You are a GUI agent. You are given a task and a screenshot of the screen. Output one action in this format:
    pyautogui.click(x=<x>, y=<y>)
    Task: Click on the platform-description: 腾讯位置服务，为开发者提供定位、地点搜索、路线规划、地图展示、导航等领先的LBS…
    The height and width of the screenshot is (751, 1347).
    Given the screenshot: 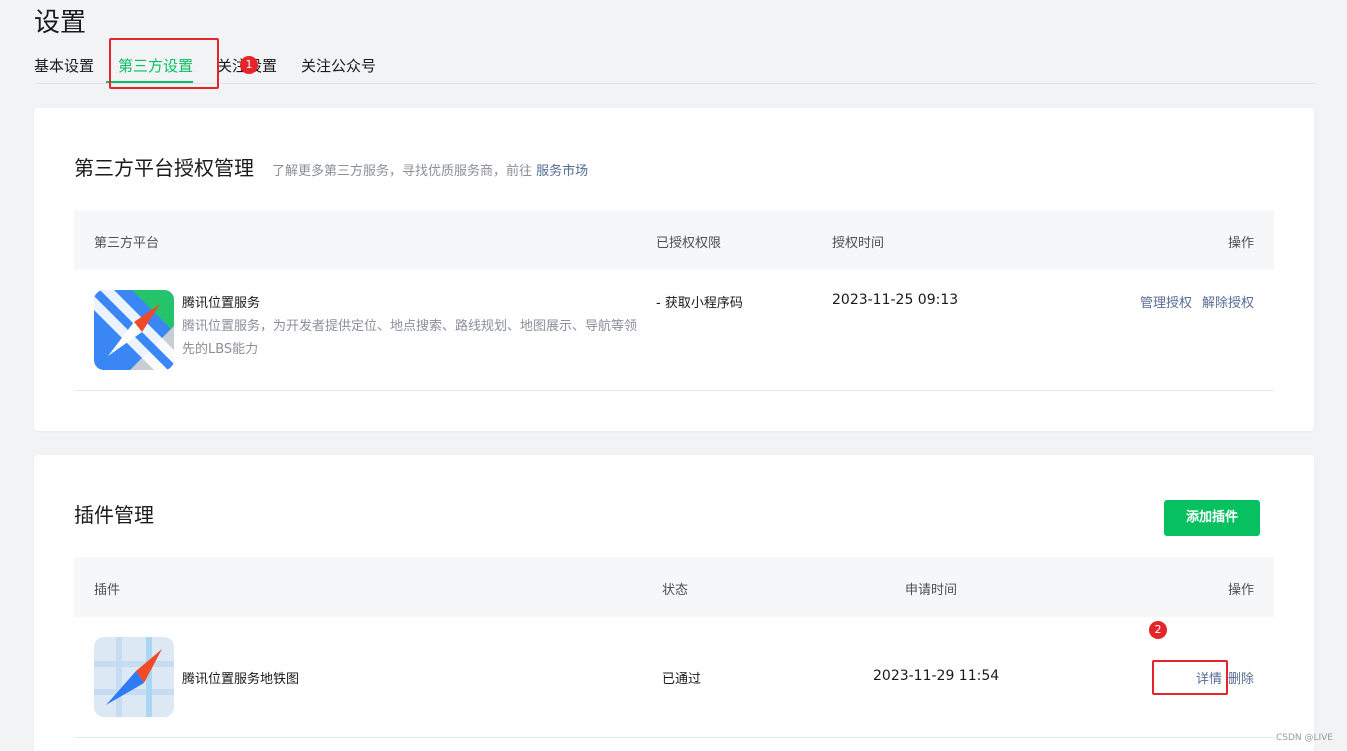 What is the action you would take?
    pyautogui.click(x=410, y=338)
    